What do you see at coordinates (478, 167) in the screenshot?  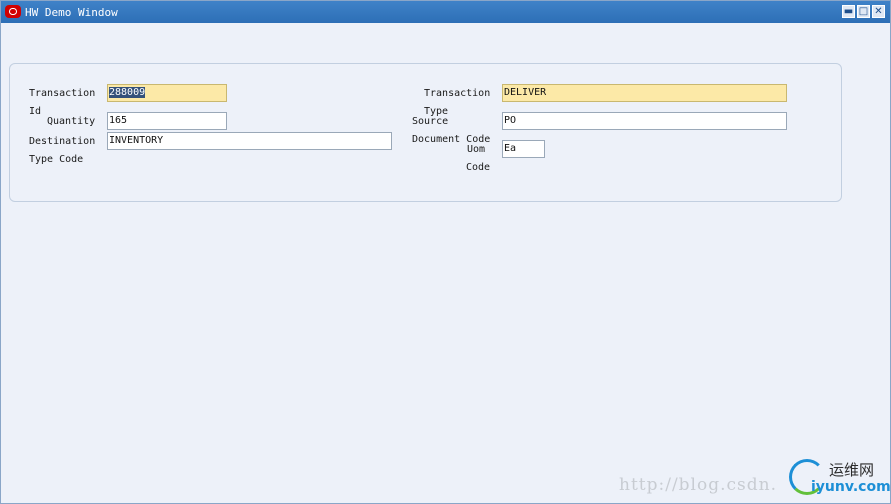 I see `uom-code-label-line2: Code` at bounding box center [478, 167].